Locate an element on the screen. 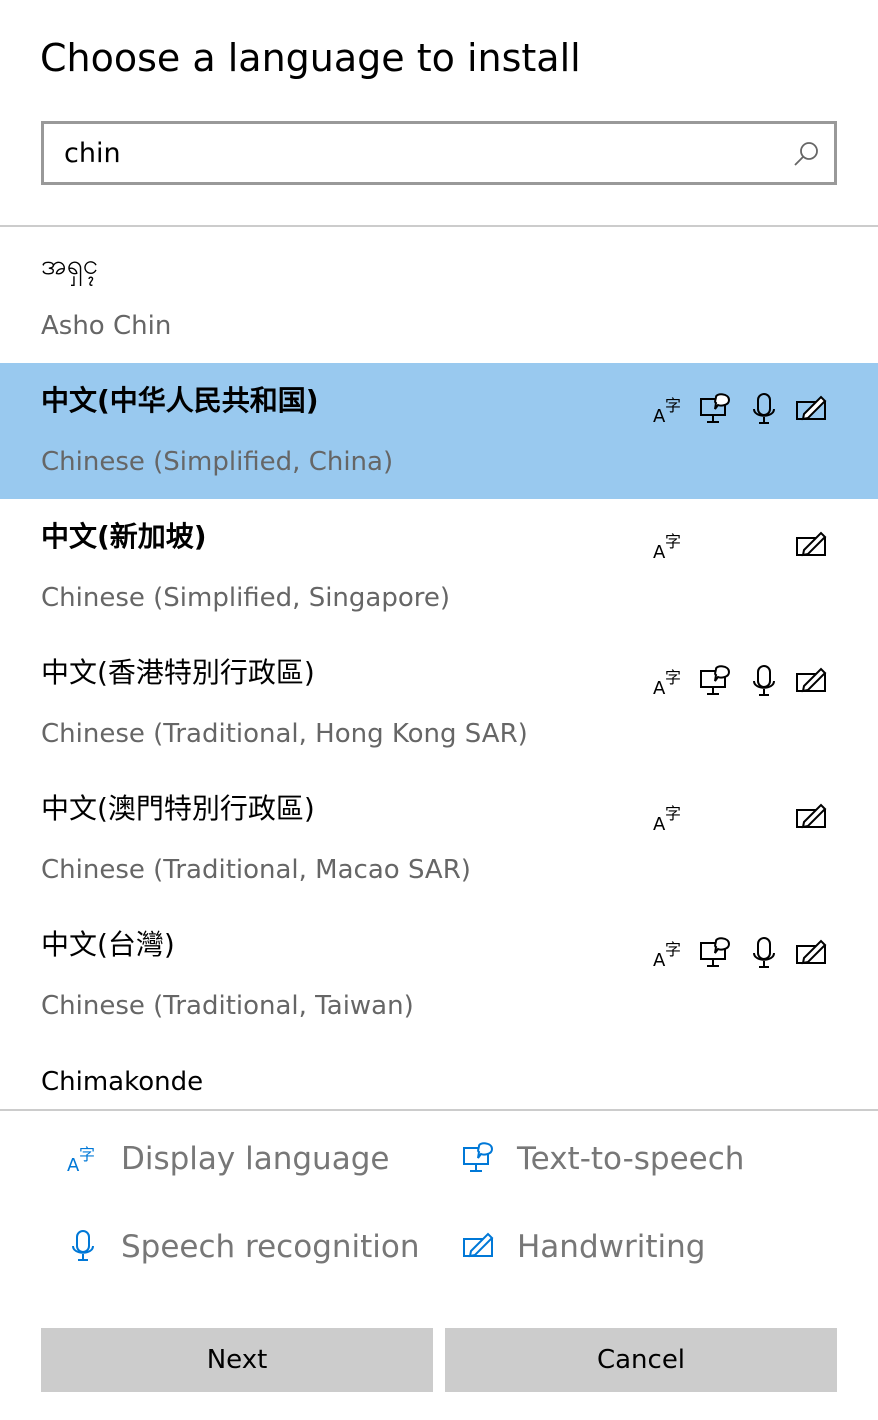  language-english-name: Chinese (Traditional, Hong Kong SAR) is located at coordinates (284, 734).